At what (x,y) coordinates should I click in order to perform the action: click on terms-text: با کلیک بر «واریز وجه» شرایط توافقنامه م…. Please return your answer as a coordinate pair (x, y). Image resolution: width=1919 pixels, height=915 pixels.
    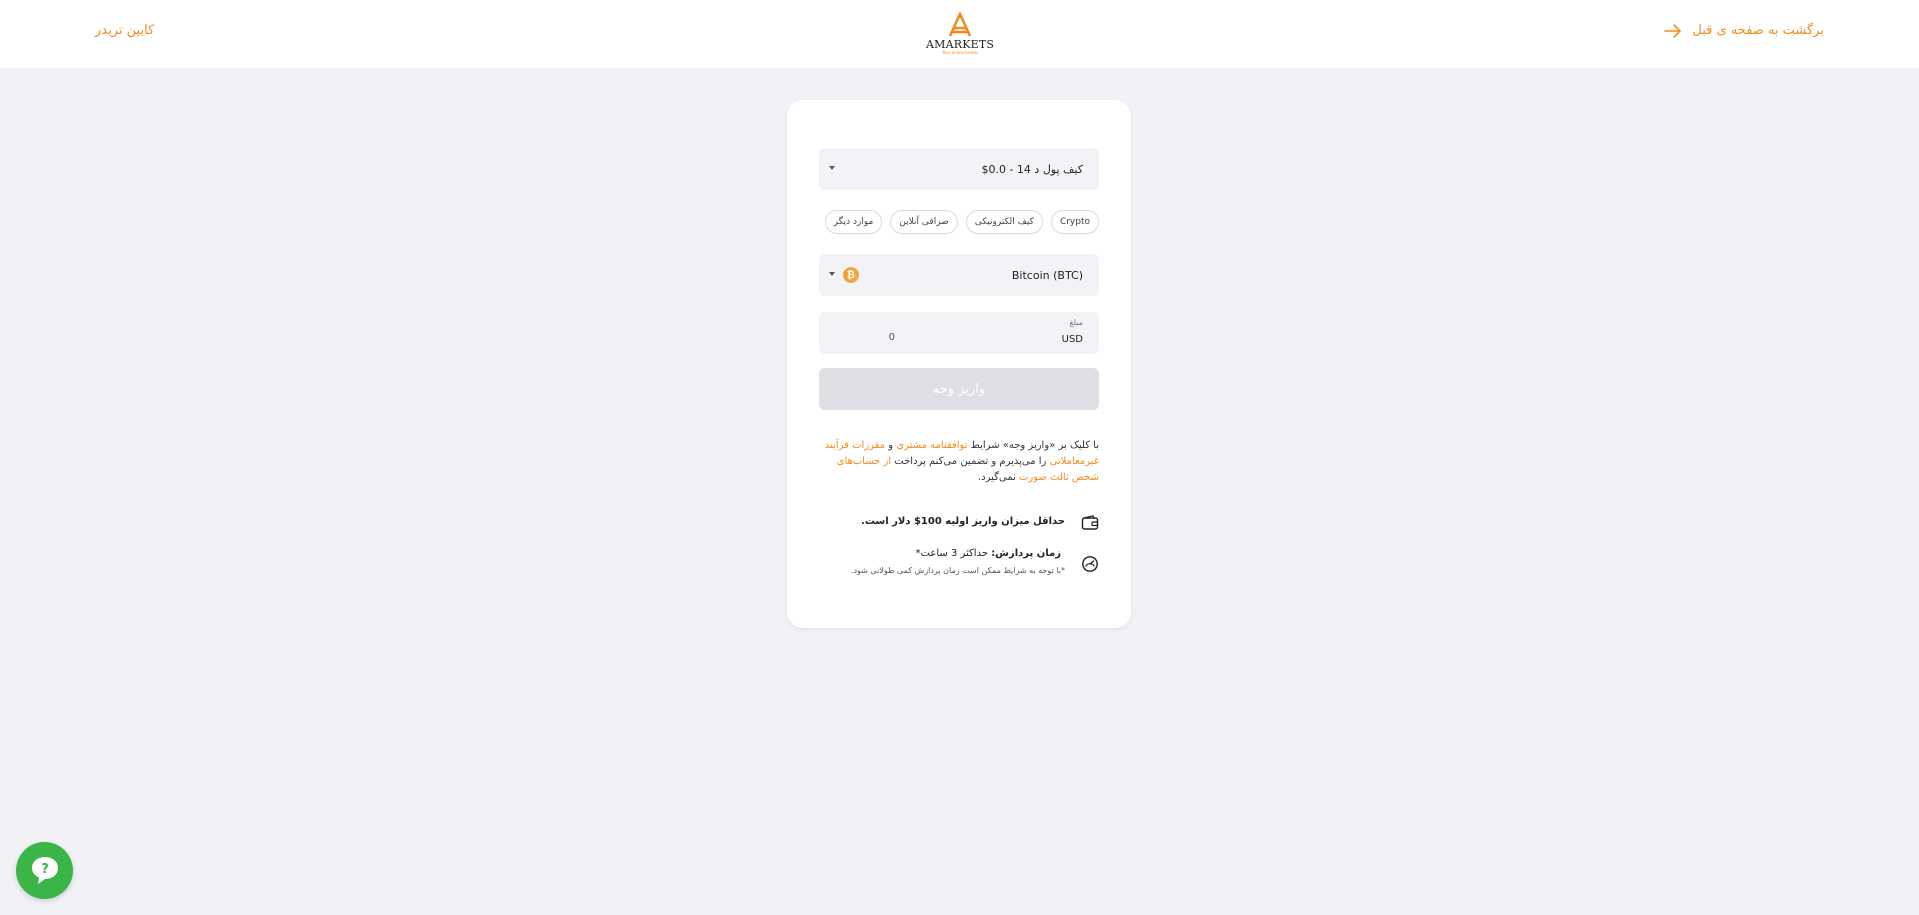
    Looking at the image, I should click on (959, 462).